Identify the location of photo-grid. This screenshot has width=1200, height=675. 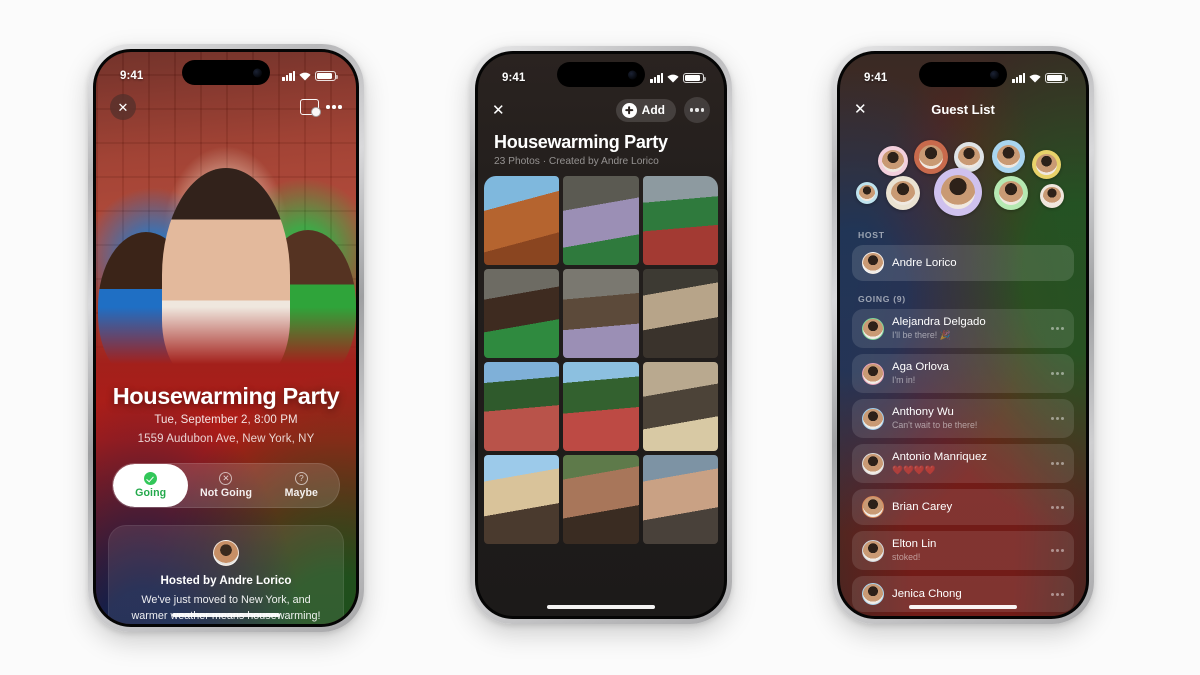
(601, 396).